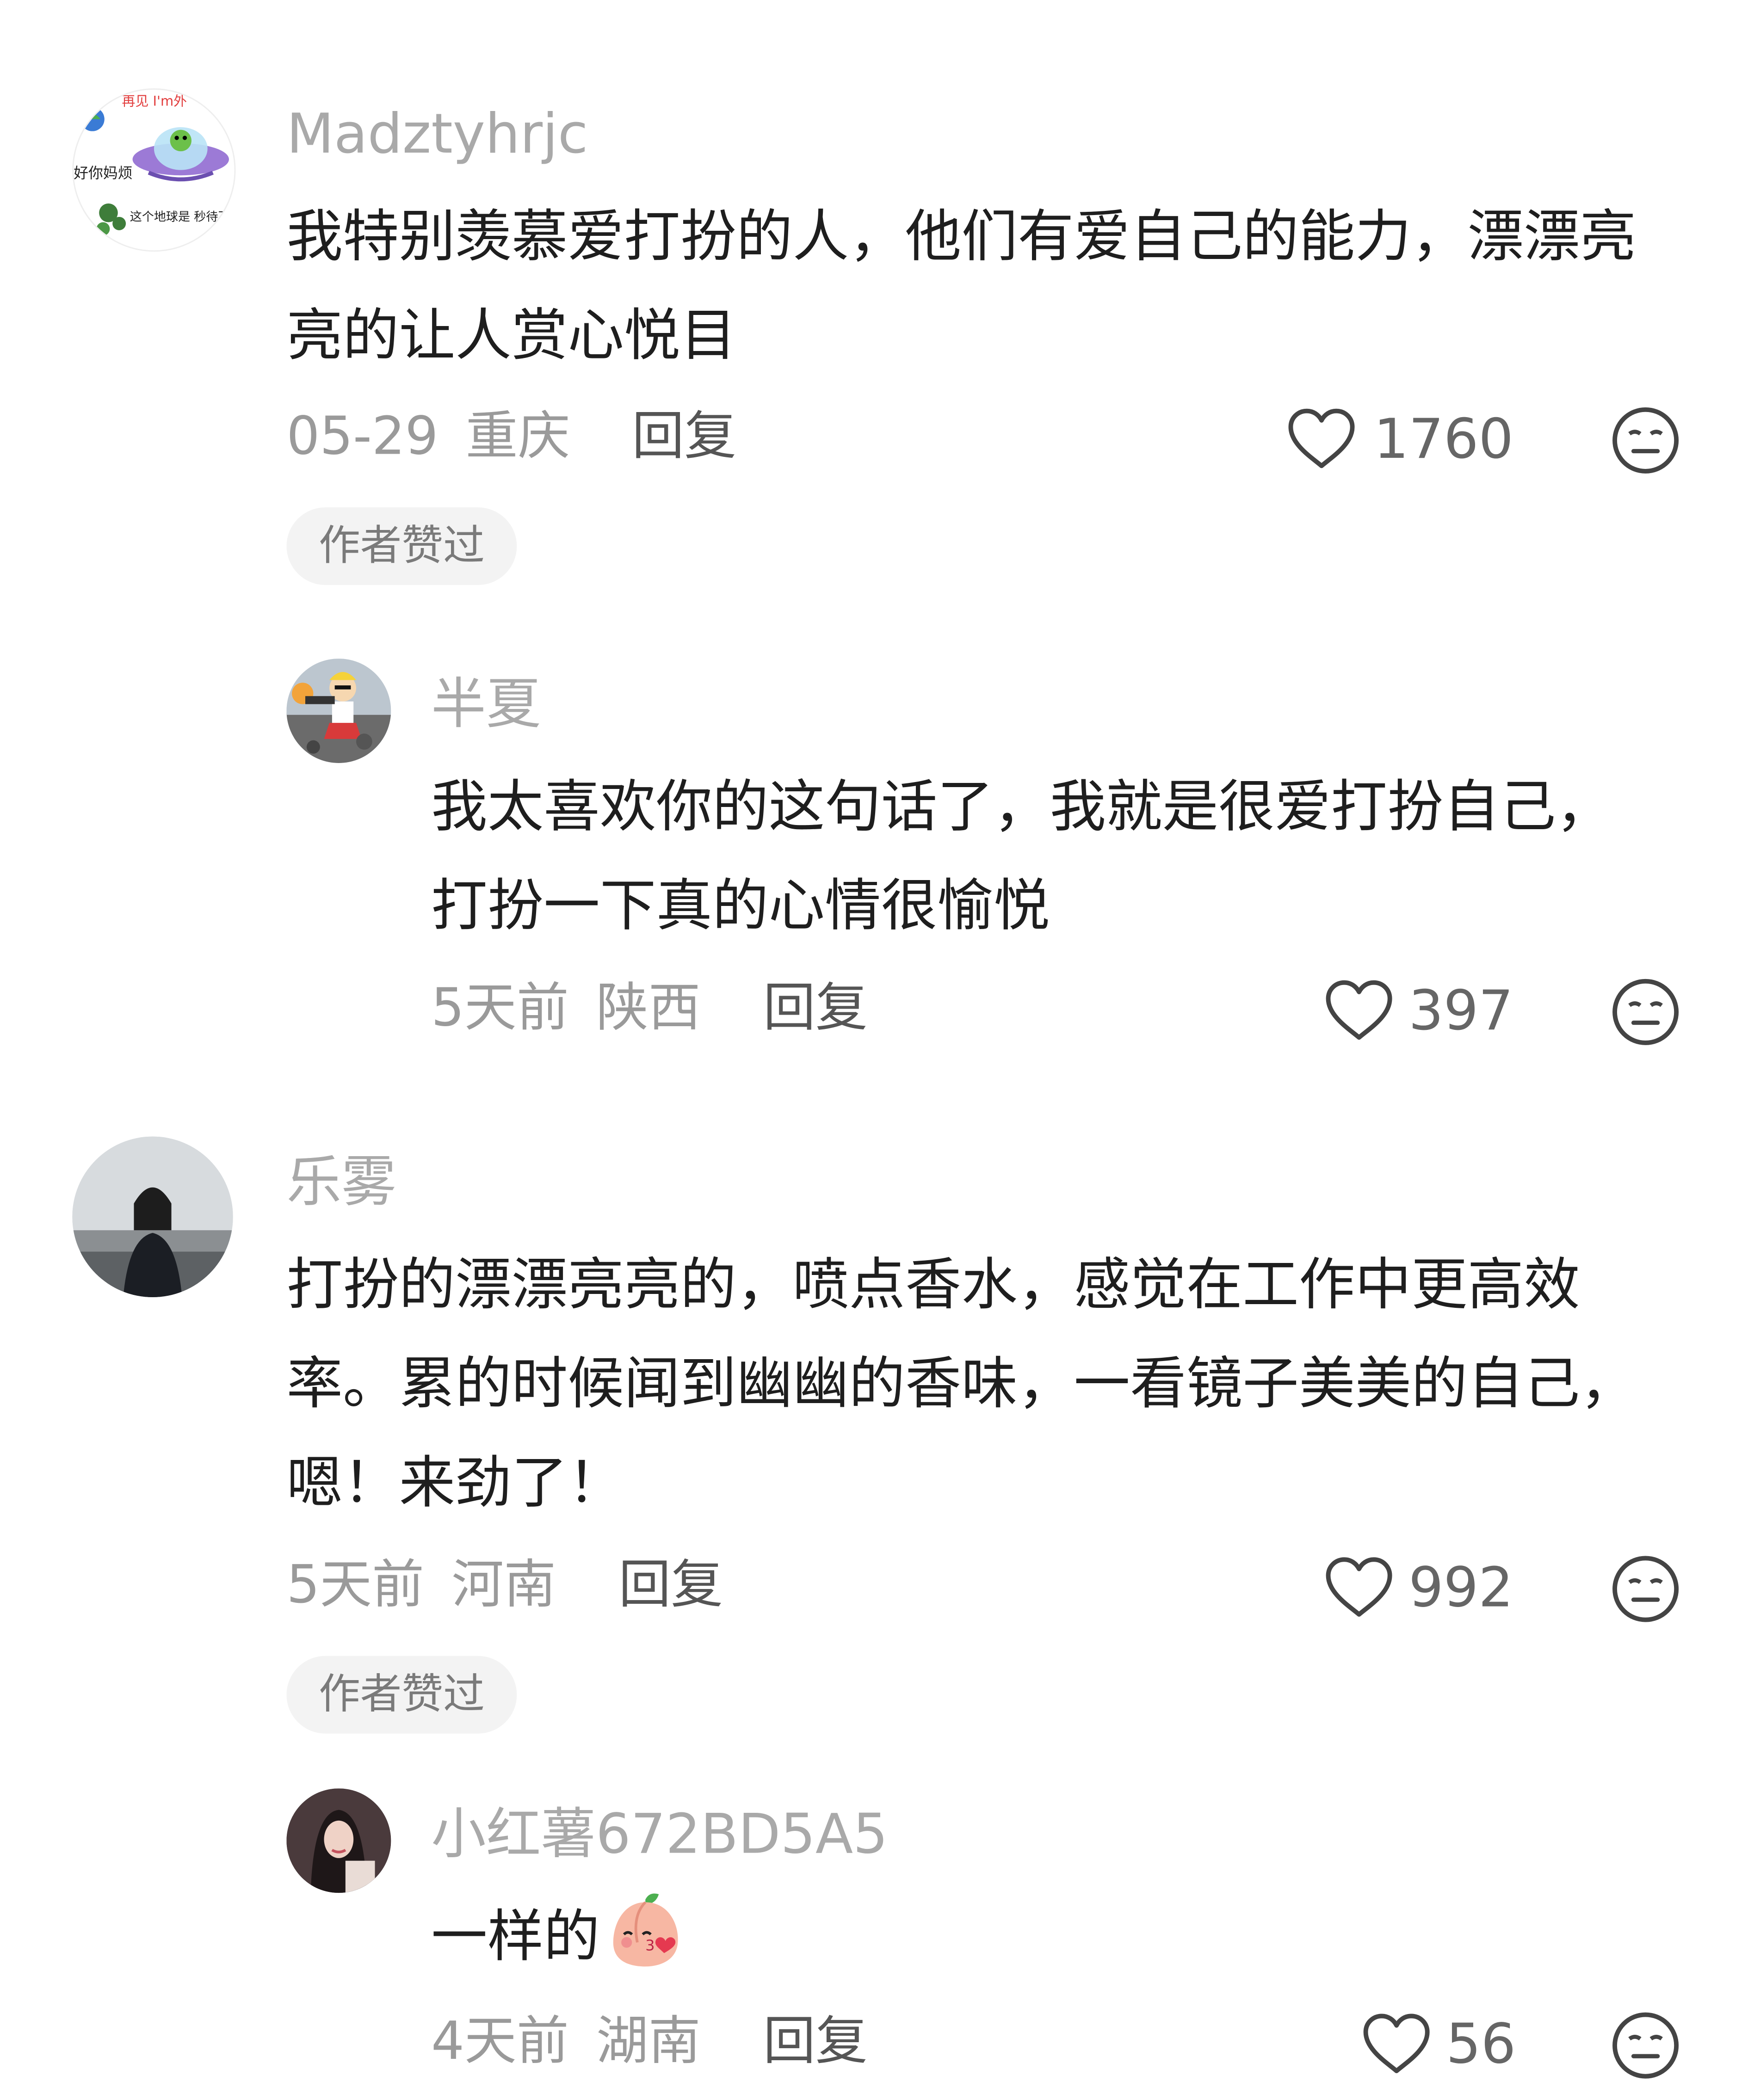 This screenshot has height=2100, width=1754. Describe the element at coordinates (650, 1946) in the screenshot. I see `svg-text: 3` at that location.